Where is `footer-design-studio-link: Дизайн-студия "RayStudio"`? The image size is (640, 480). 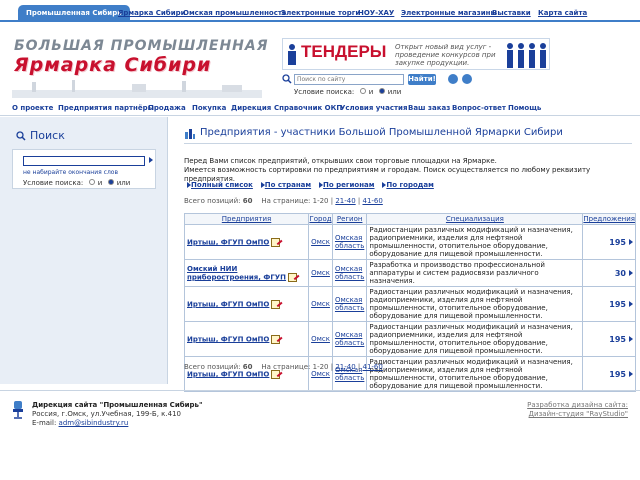 footer-design-studio-link: Дизайн-студия "RayStudio" is located at coordinates (578, 414).